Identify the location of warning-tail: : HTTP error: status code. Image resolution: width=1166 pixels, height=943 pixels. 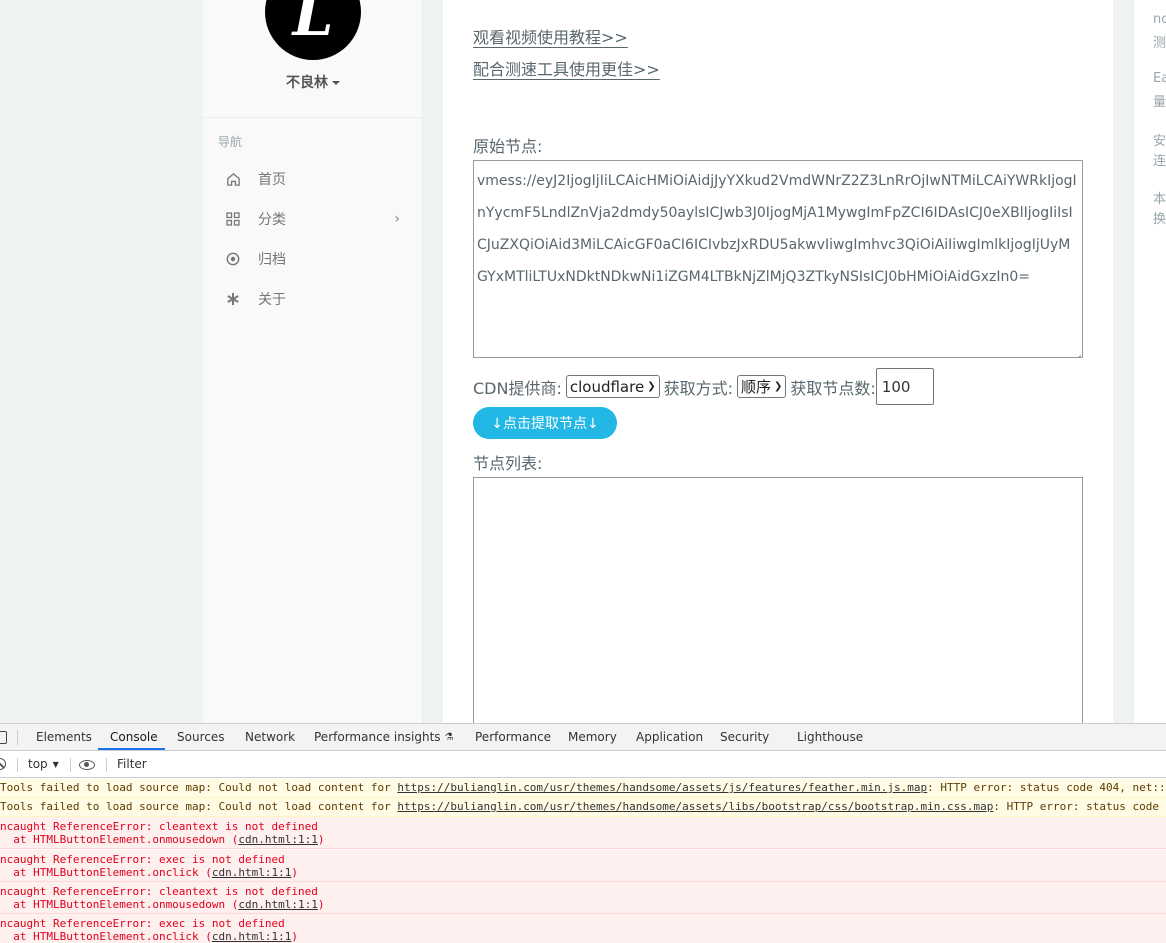
(1076, 806).